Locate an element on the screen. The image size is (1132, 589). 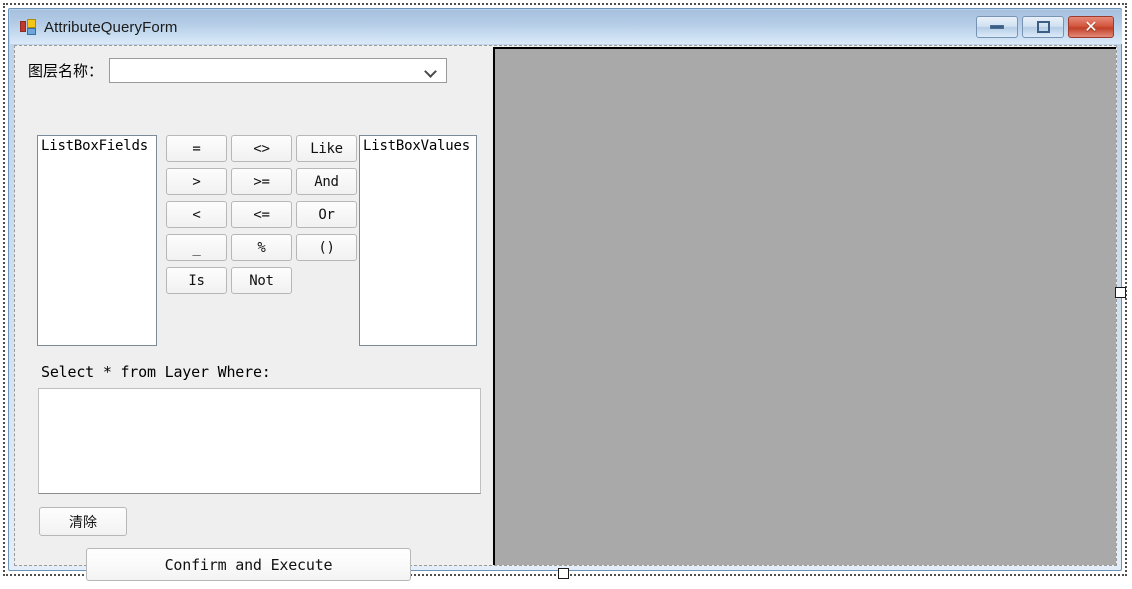
layer-selector-row: 图层名称： is located at coordinates (238, 70).